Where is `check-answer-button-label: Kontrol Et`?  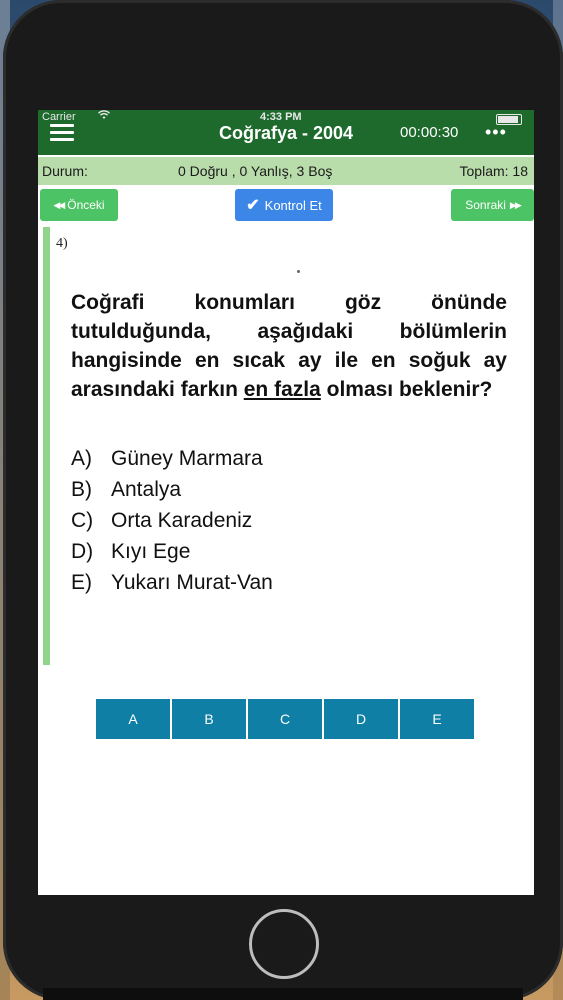
check-answer-button-label: Kontrol Et is located at coordinates (293, 205).